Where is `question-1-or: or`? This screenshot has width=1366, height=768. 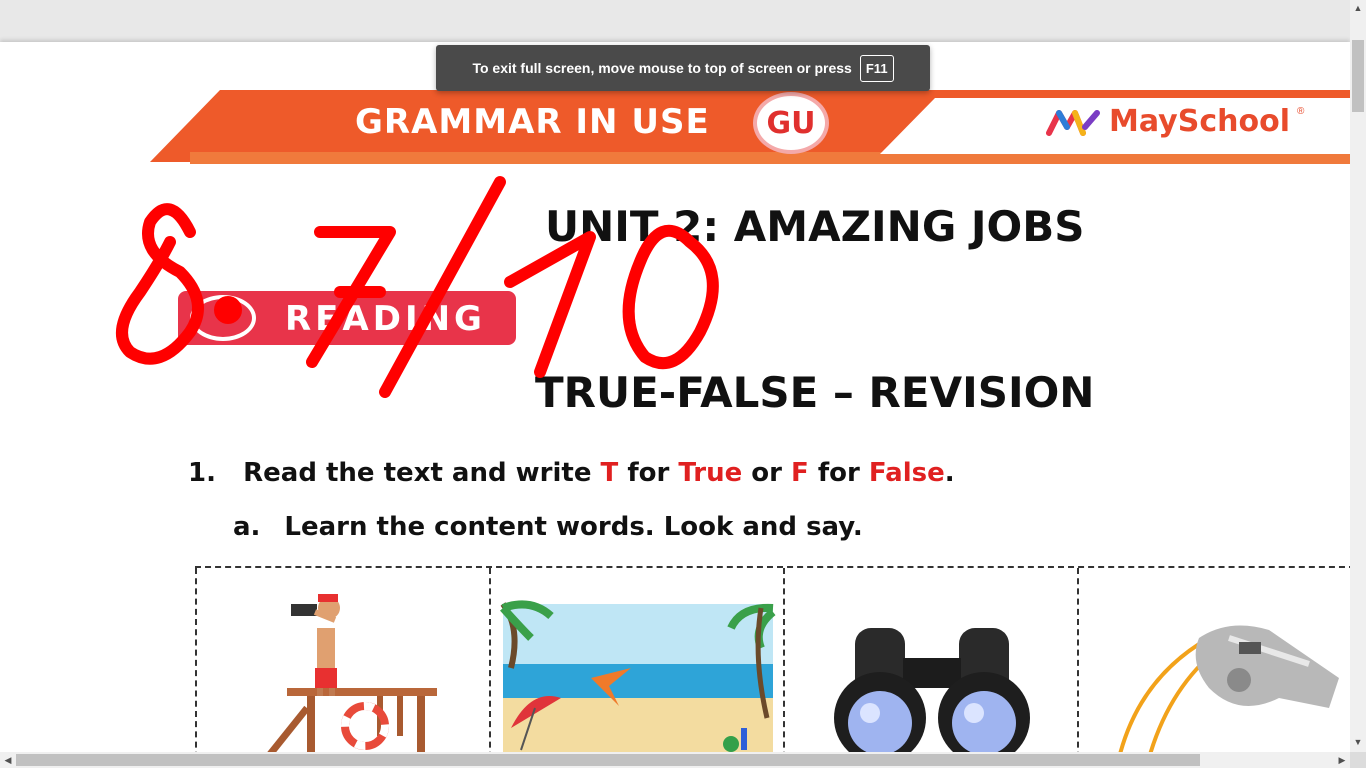
question-1-or: or is located at coordinates (767, 473).